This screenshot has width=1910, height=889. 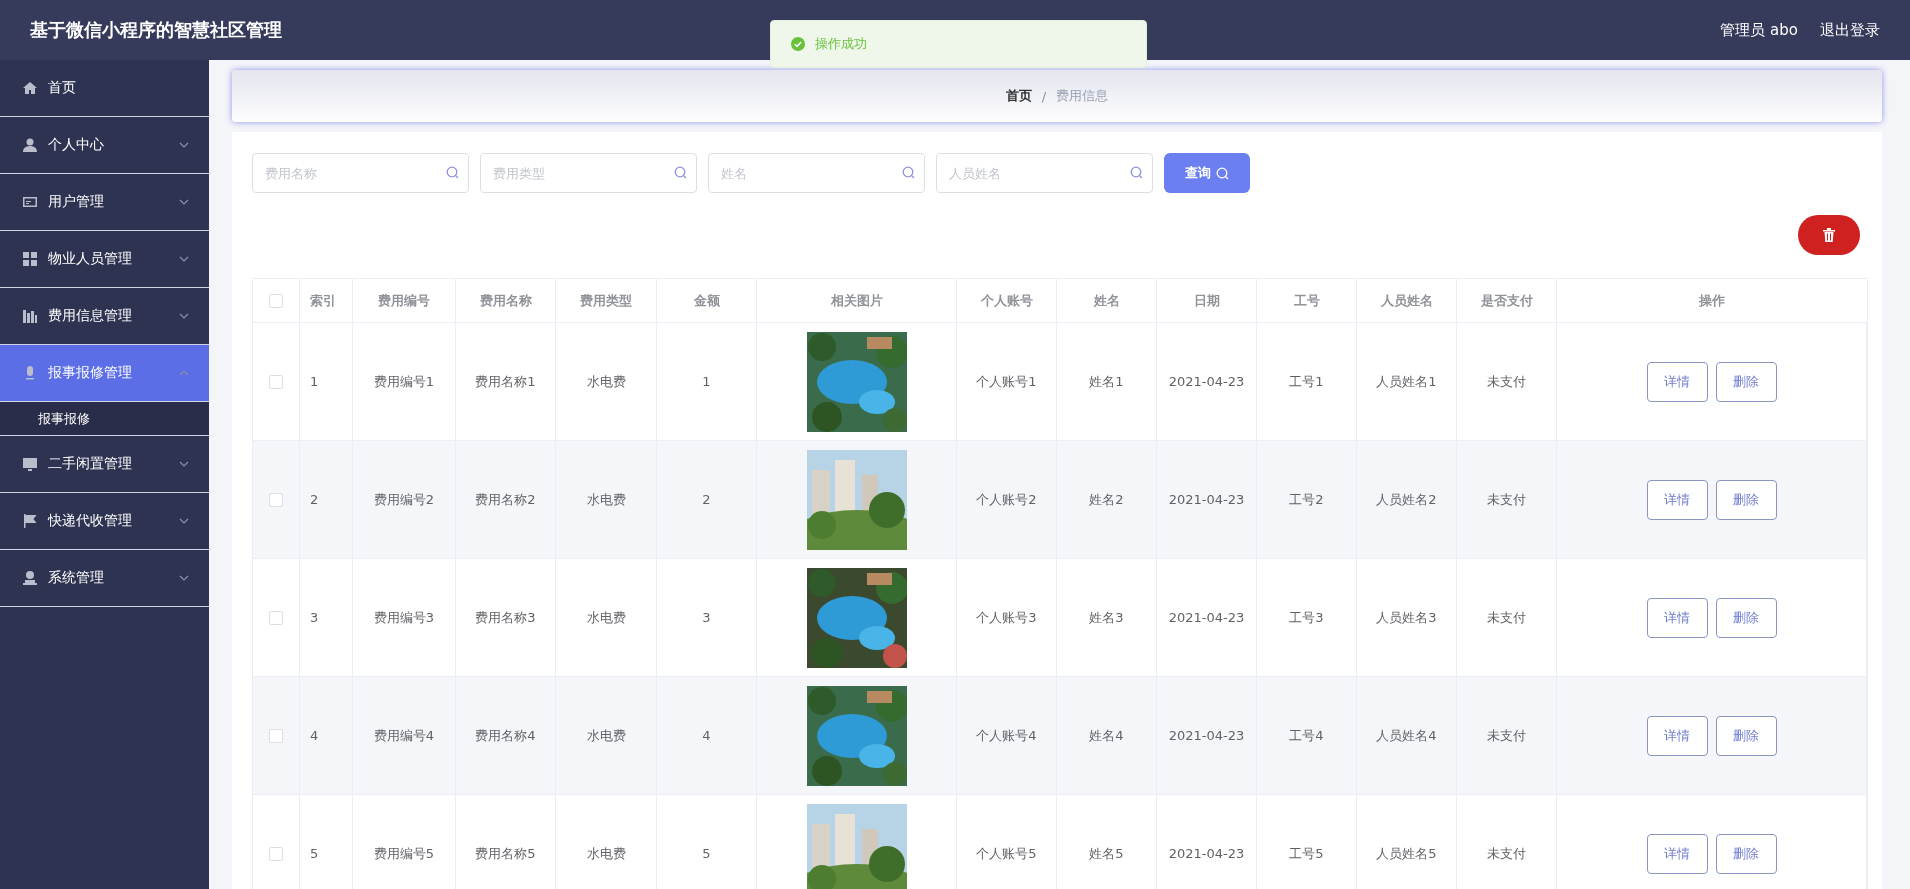 What do you see at coordinates (104, 259) in the screenshot?
I see `sidebar-item: 物业人员管理` at bounding box center [104, 259].